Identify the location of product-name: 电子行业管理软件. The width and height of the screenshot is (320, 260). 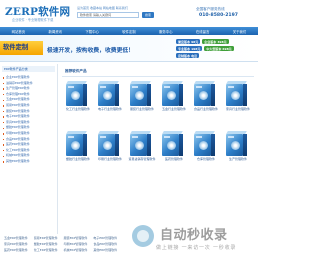
(110, 109).